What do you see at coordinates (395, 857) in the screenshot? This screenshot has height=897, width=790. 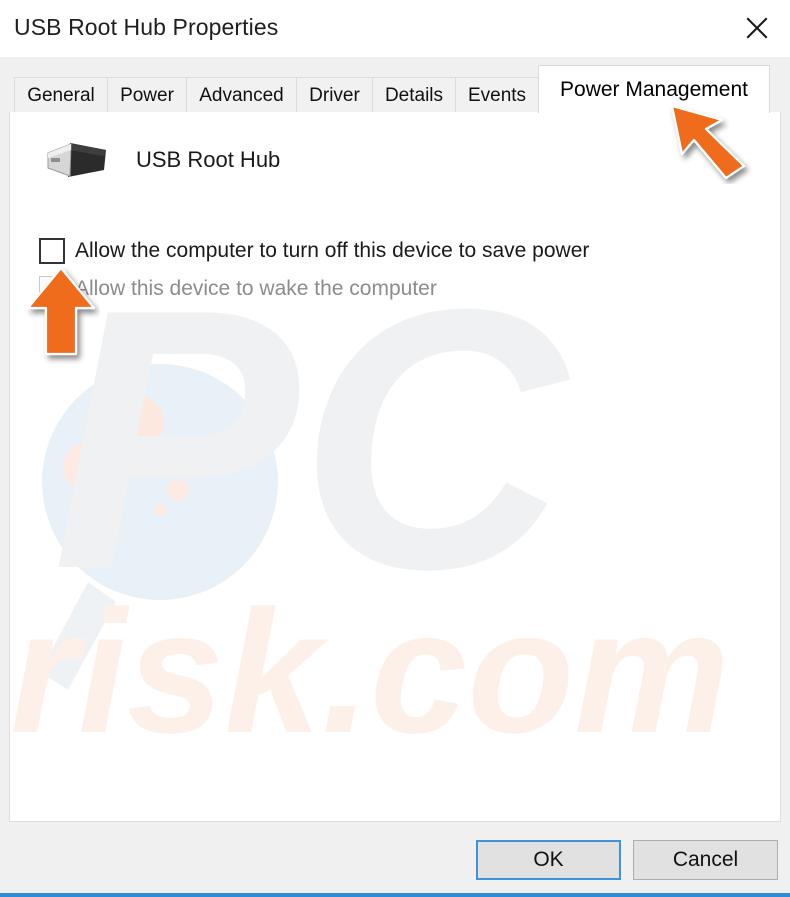 I see `dialog-footer: OK Cancel` at bounding box center [395, 857].